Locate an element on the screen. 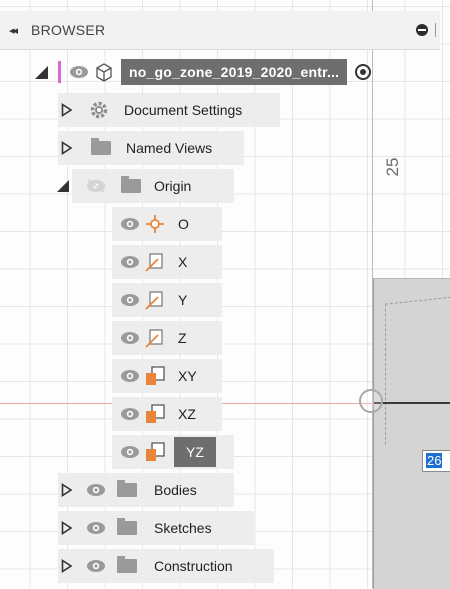 The height and width of the screenshot is (589, 450). tree-item-yz-plane: YZ is located at coordinates (173, 452).